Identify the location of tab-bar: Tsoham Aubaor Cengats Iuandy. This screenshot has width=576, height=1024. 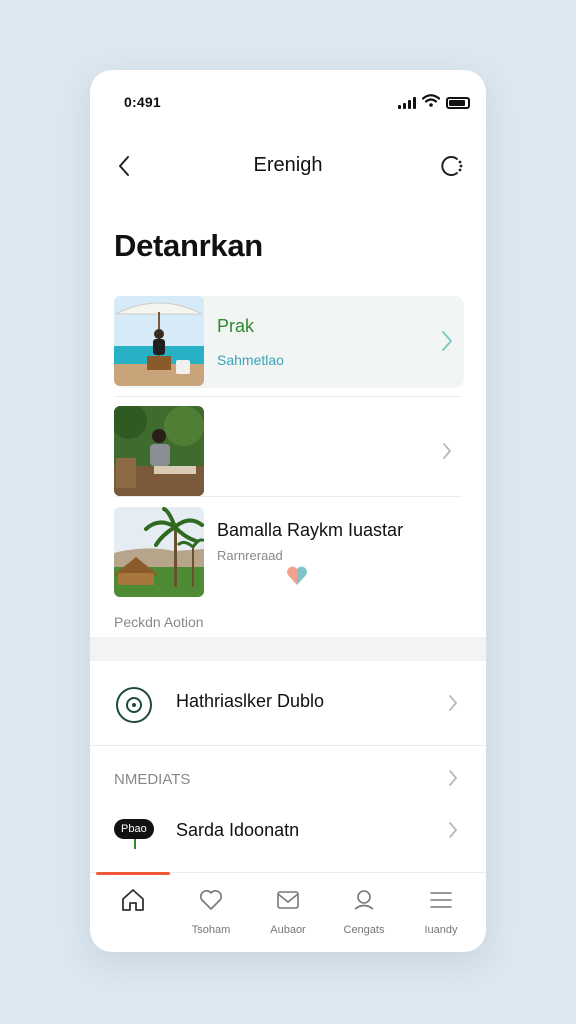
(288, 912).